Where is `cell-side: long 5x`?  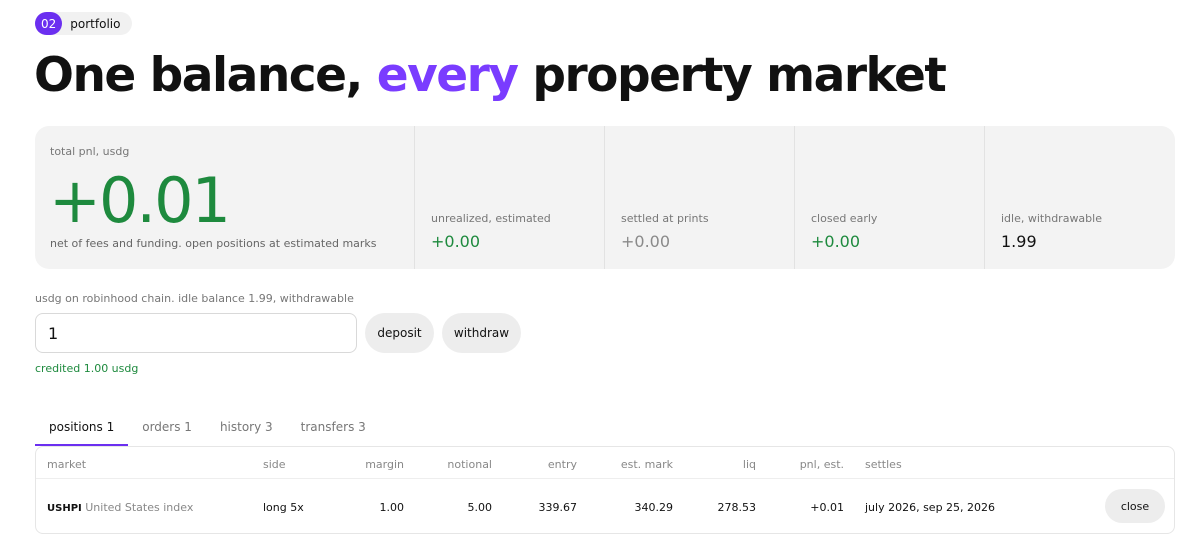 cell-side: long 5x is located at coordinates (283, 507).